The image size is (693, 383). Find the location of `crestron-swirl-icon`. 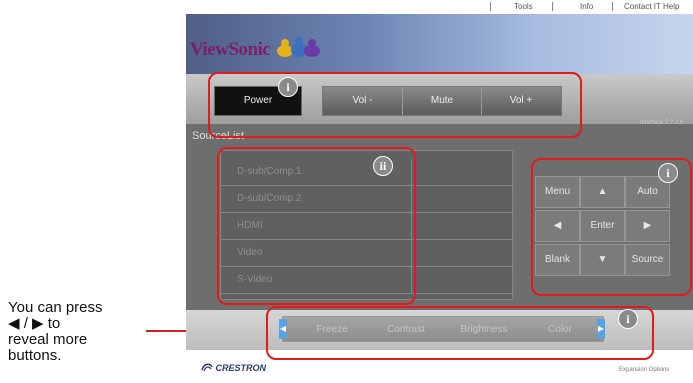

crestron-swirl-icon is located at coordinates (207, 367).